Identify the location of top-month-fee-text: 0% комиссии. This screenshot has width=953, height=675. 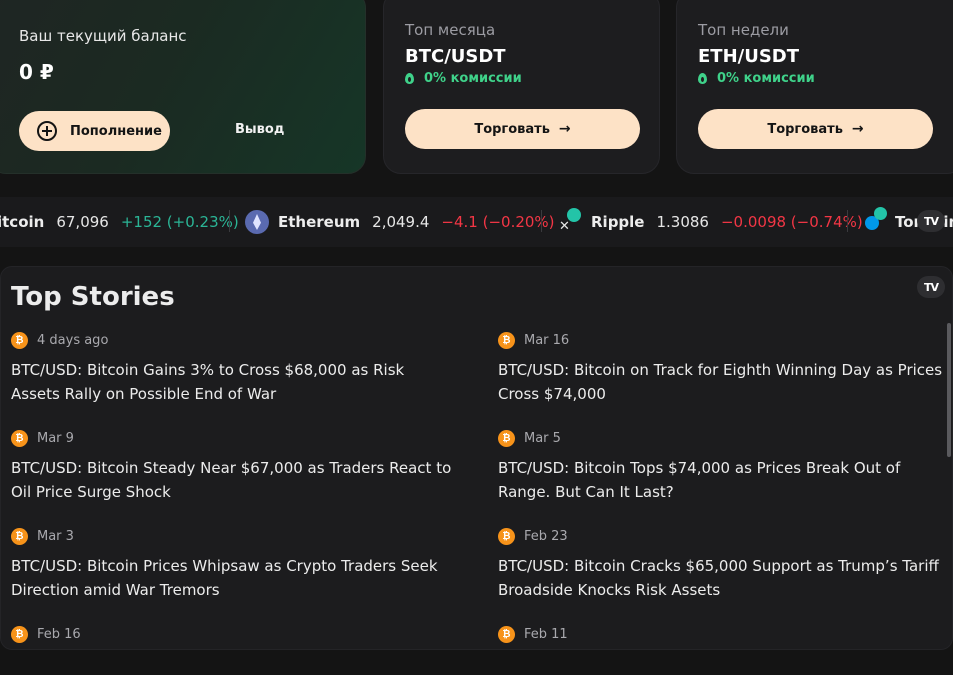
(473, 78).